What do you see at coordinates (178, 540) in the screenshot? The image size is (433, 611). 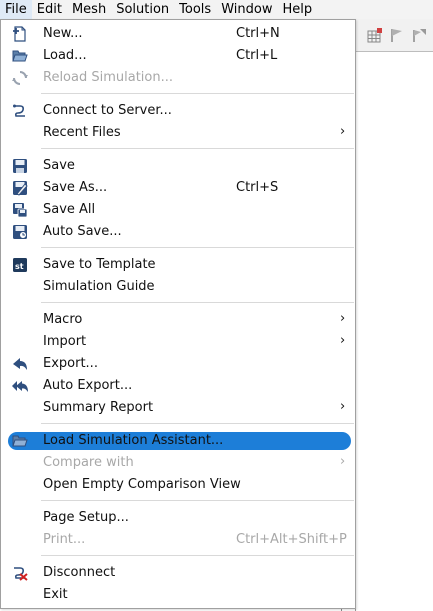 I see `menu-item-print: Print... Ctrl+Alt+Shift+P` at bounding box center [178, 540].